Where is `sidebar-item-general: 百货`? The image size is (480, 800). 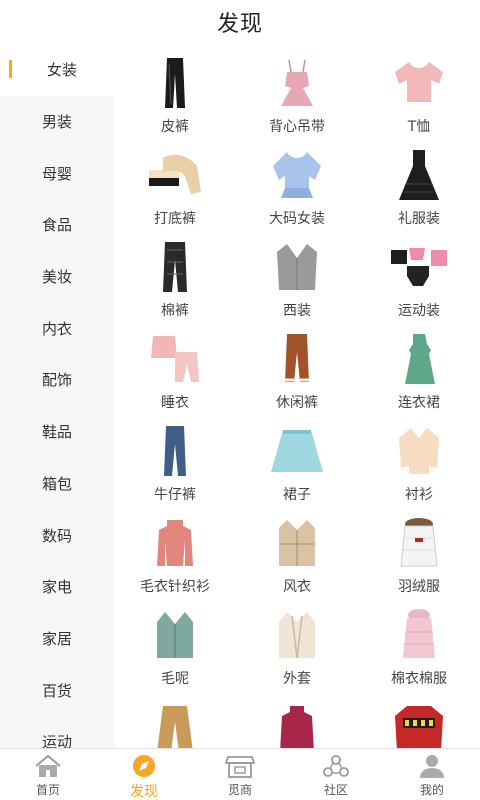
sidebar-item-general: 百货 is located at coordinates (57, 690).